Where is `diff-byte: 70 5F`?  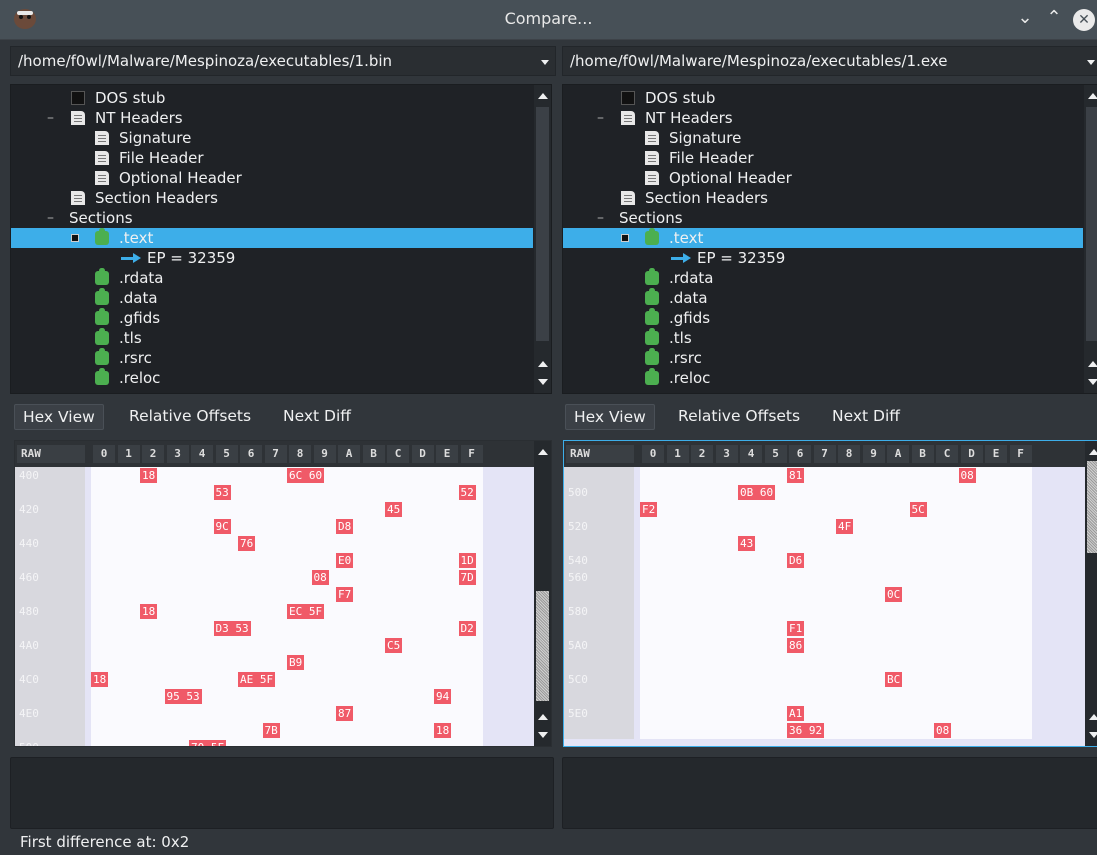
diff-byte: 70 5F is located at coordinates (208, 743).